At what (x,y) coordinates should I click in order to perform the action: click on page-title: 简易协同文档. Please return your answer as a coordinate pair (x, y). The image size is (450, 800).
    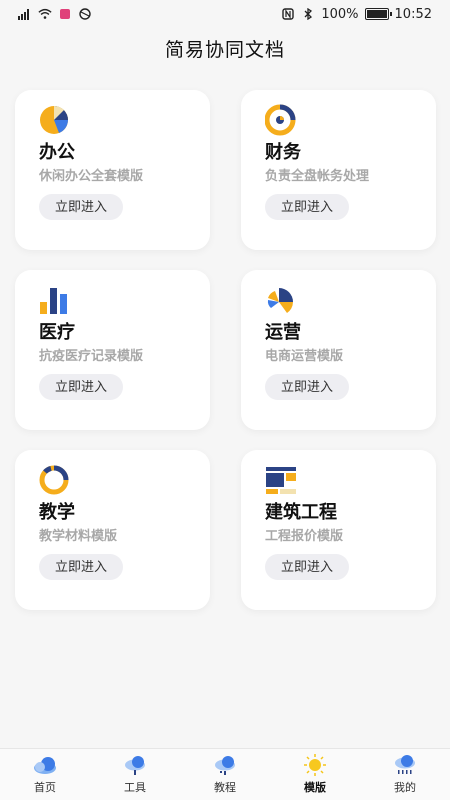
    Looking at the image, I should click on (224, 49).